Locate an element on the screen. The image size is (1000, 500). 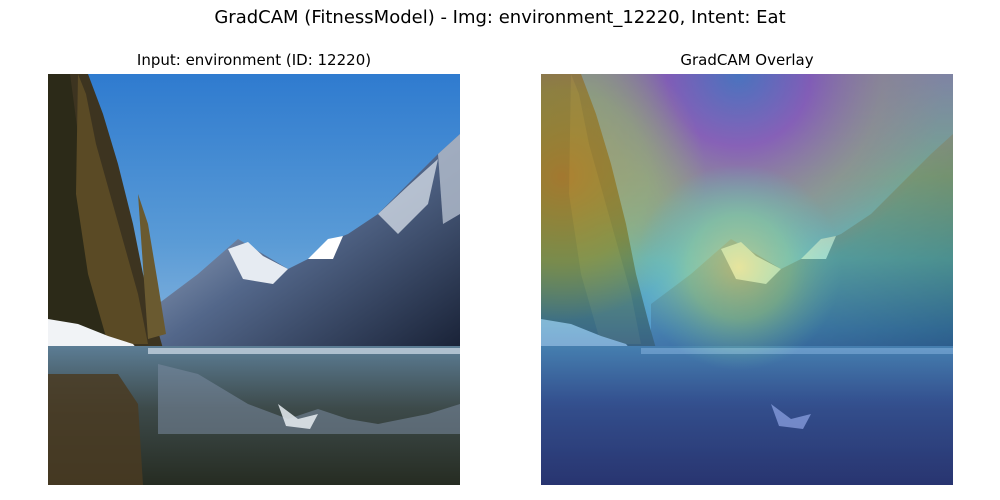
photo-water is located at coordinates (254, 415).